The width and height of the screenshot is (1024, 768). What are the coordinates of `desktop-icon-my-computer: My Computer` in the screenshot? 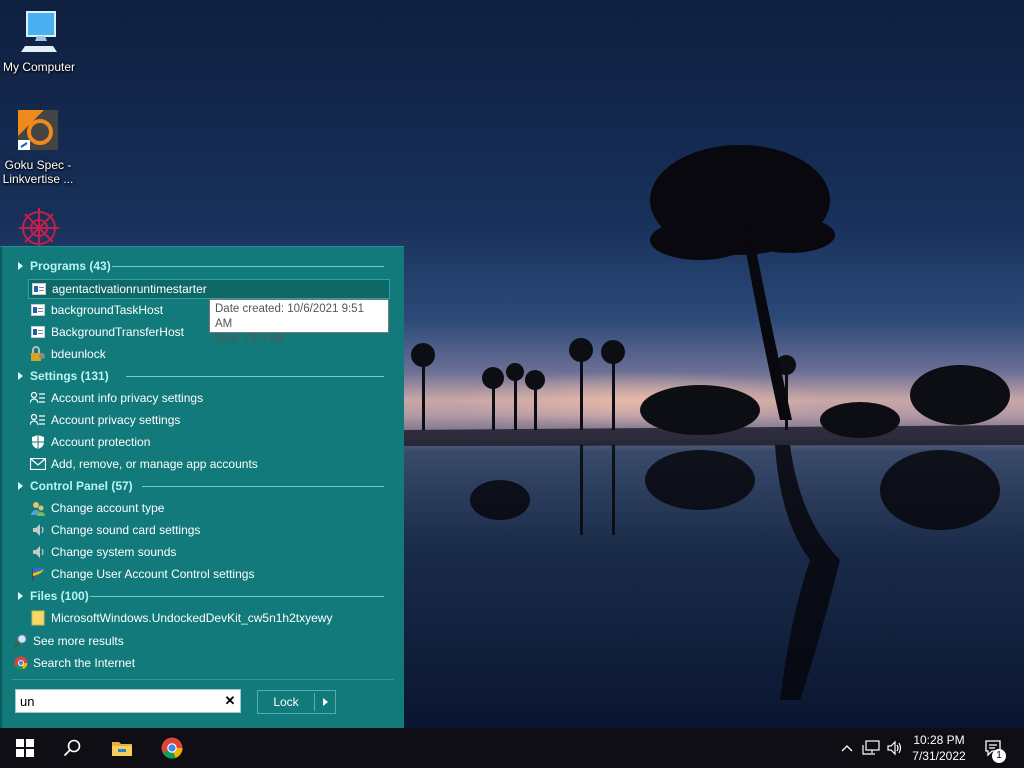 It's located at (39, 41).